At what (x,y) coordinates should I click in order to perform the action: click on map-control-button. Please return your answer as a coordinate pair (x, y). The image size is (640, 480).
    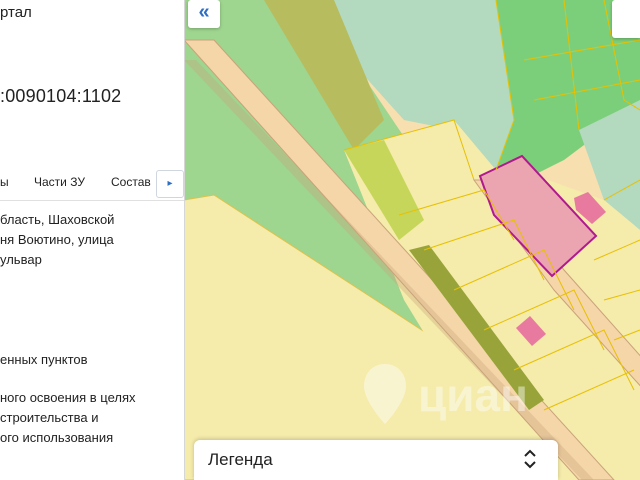
    Looking at the image, I should click on (626, 19).